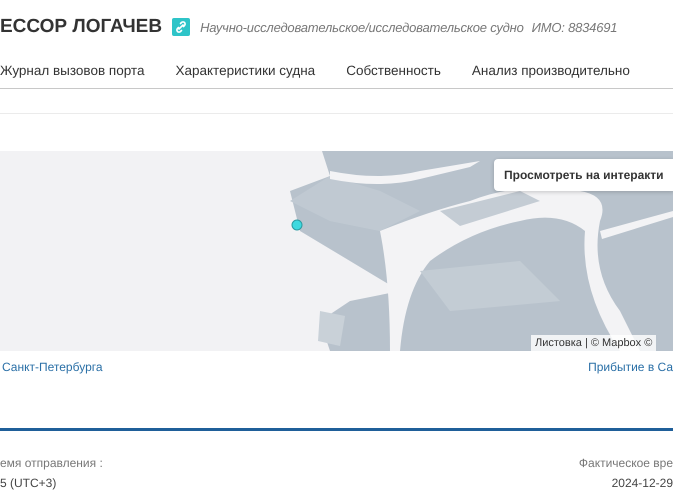  I want to click on link-icon, so click(181, 27).